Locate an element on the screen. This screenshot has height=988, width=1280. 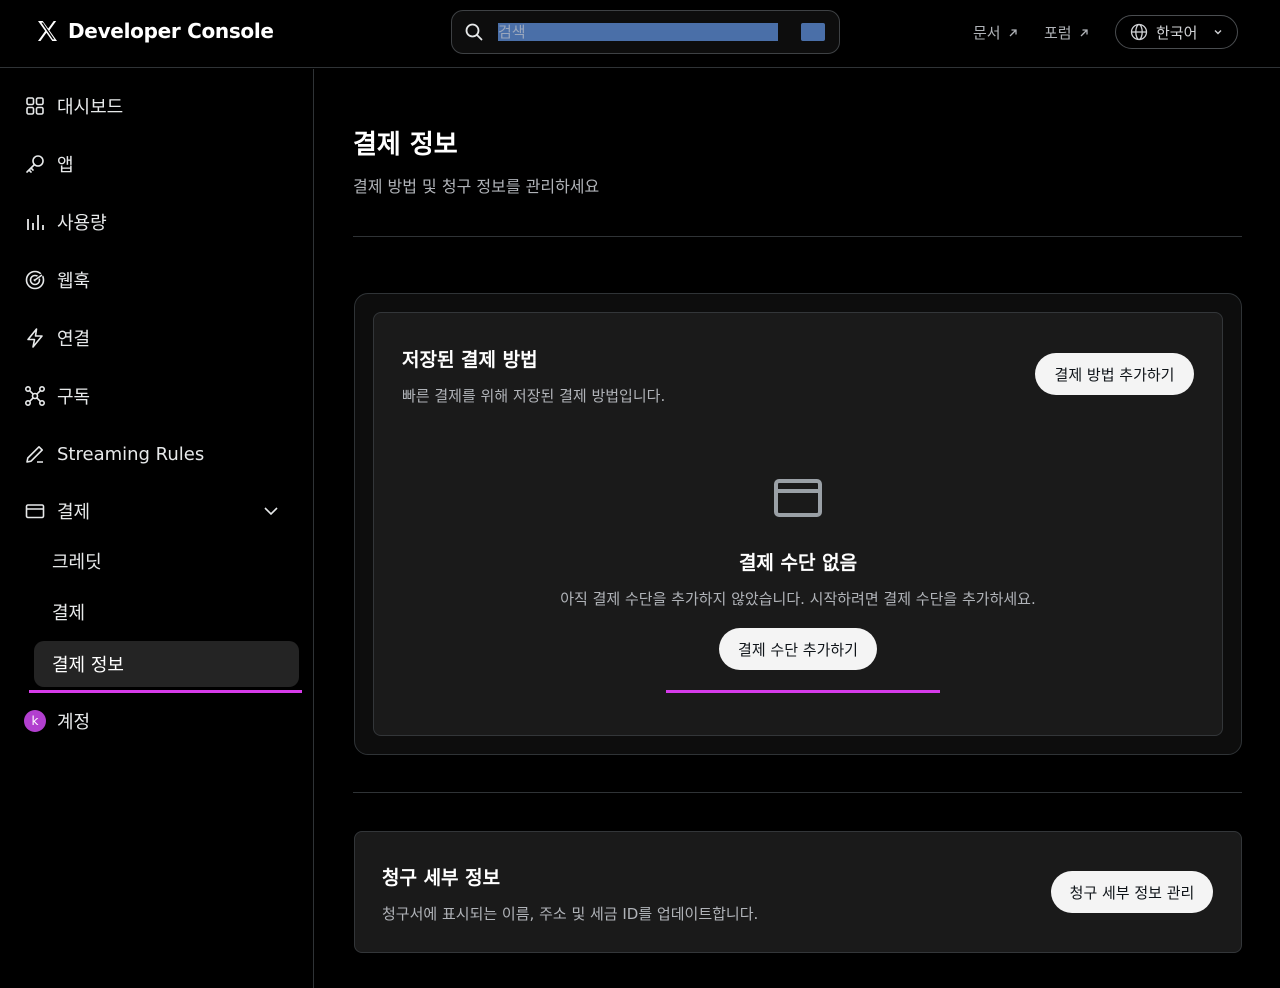
globe-icon is located at coordinates (1139, 32).